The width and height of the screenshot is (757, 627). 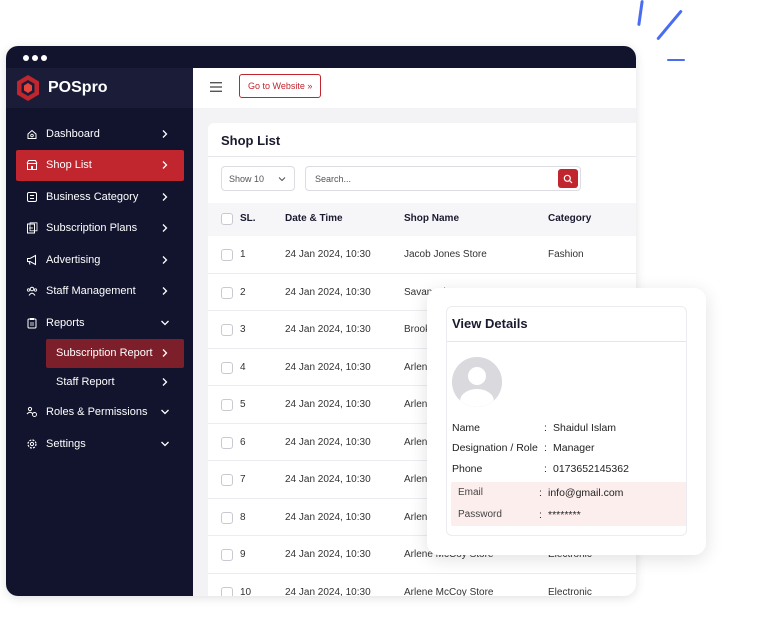 I want to click on sidebar-item-business-category: Business Category, so click(x=100, y=197).